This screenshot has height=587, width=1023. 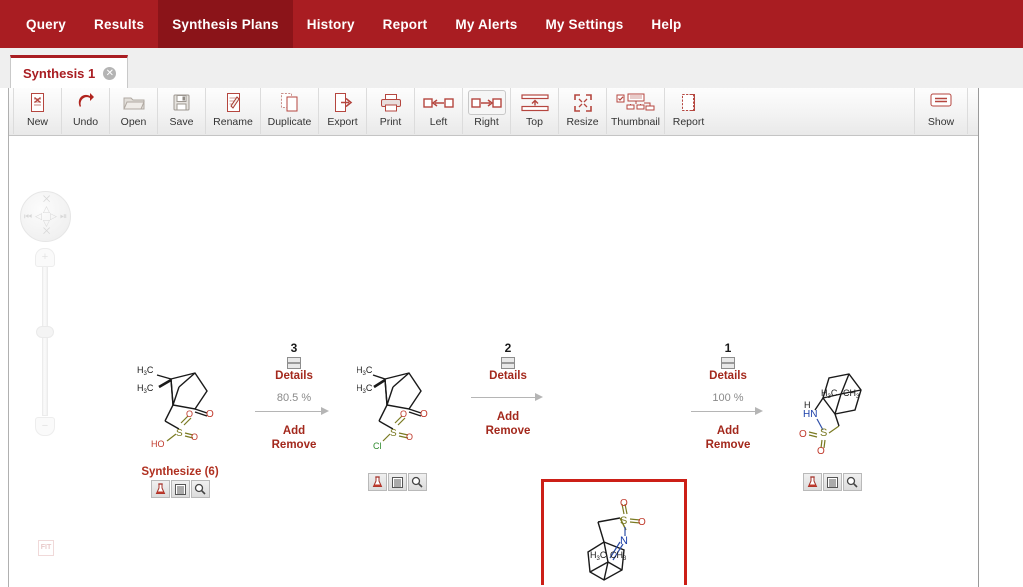 I want to click on duplicate-button: Duplicate, so click(x=289, y=111).